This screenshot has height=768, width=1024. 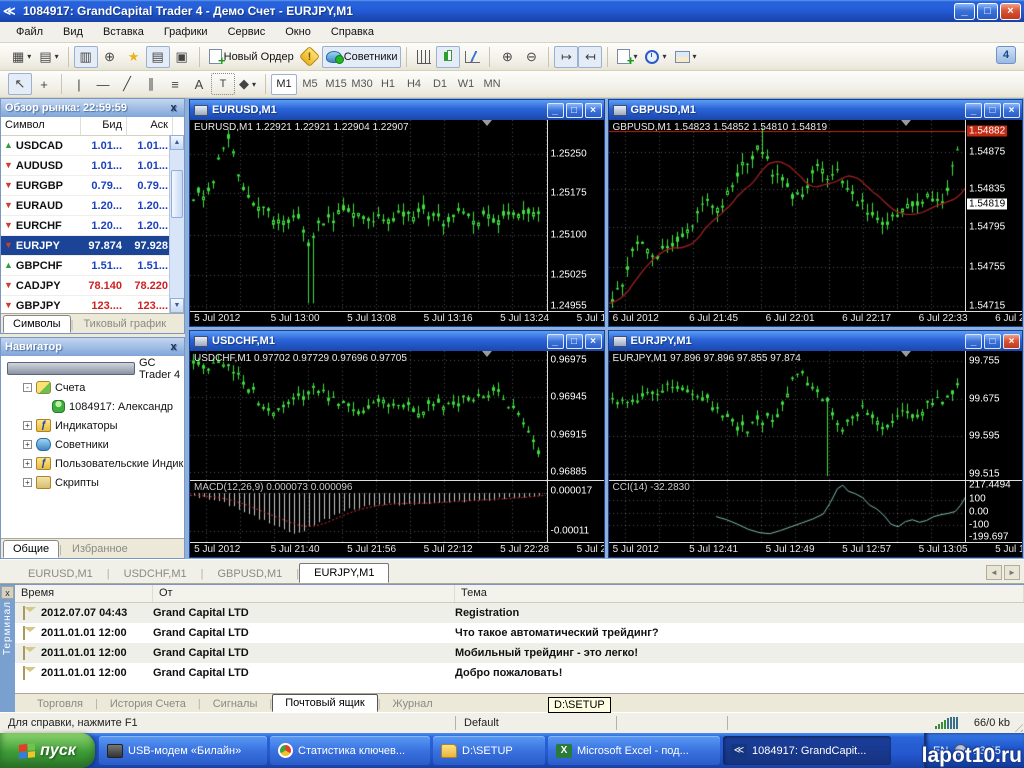 What do you see at coordinates (155, 574) in the screenshot?
I see `chart-tab-USDCHF,M1: USDCHF,M1` at bounding box center [155, 574].